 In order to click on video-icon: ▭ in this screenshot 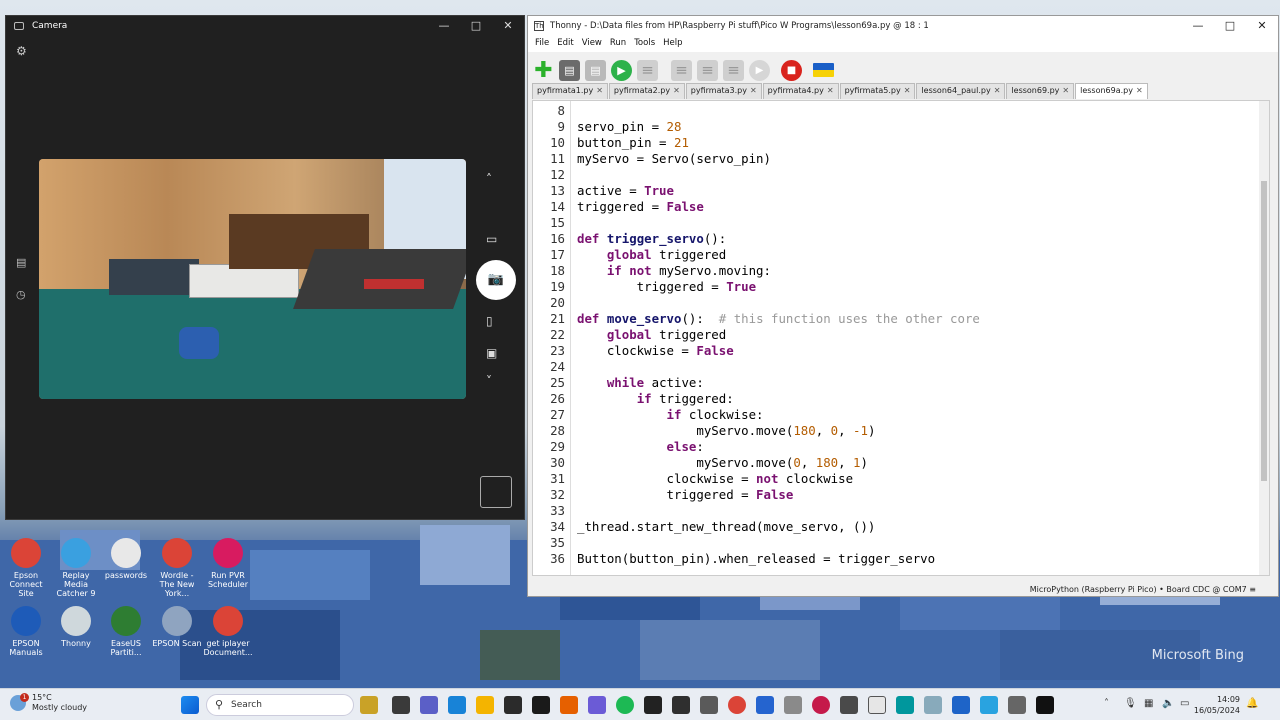, I will do `click(491, 239)`.